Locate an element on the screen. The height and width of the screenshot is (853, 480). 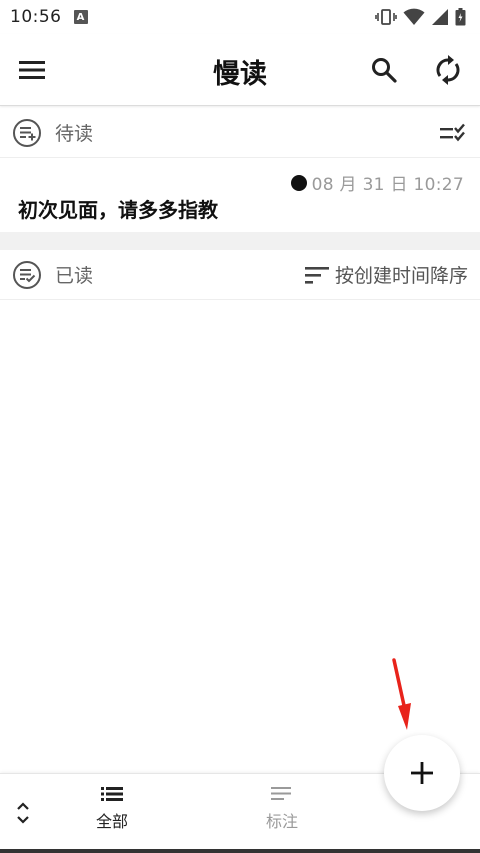
search-button is located at coordinates (384, 70).